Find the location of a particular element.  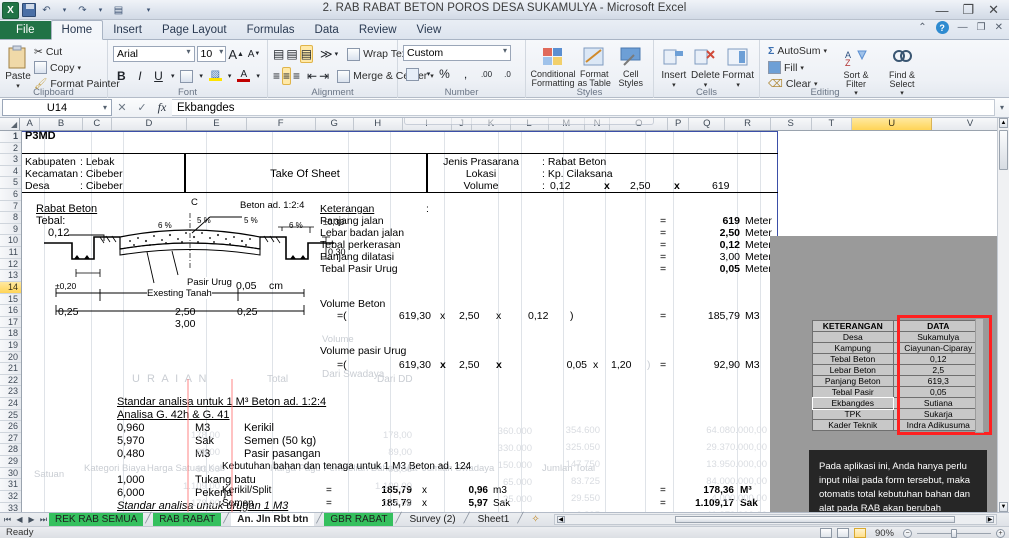

row-header-15: 15 is located at coordinates (10, 300).